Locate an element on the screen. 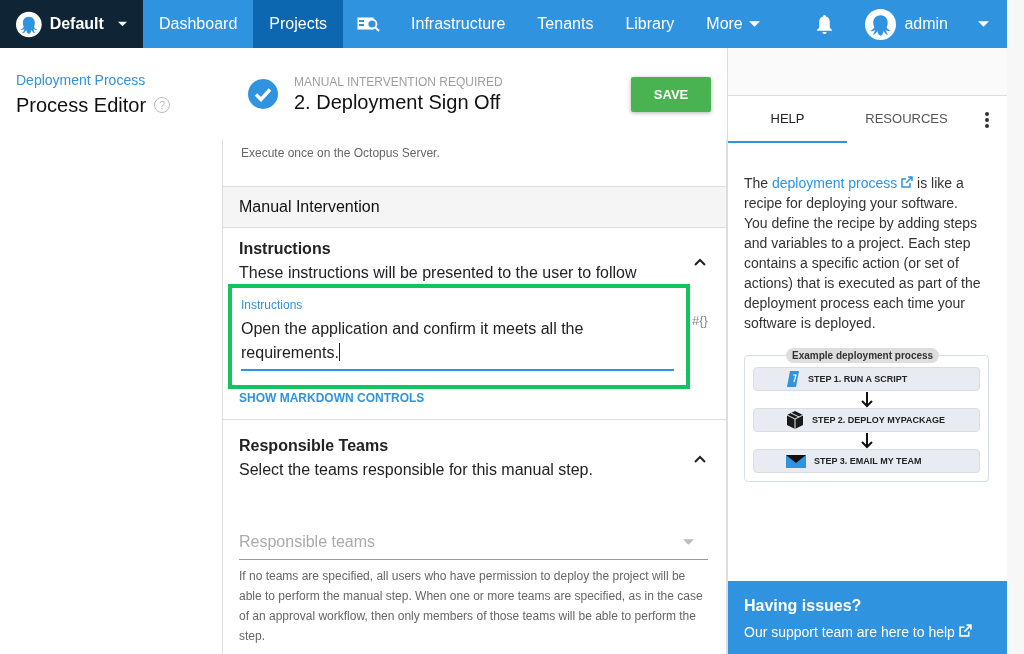 The height and width of the screenshot is (654, 1024). example-step: STEP 2. DEPLOY MYPACKAGE is located at coordinates (866, 420).